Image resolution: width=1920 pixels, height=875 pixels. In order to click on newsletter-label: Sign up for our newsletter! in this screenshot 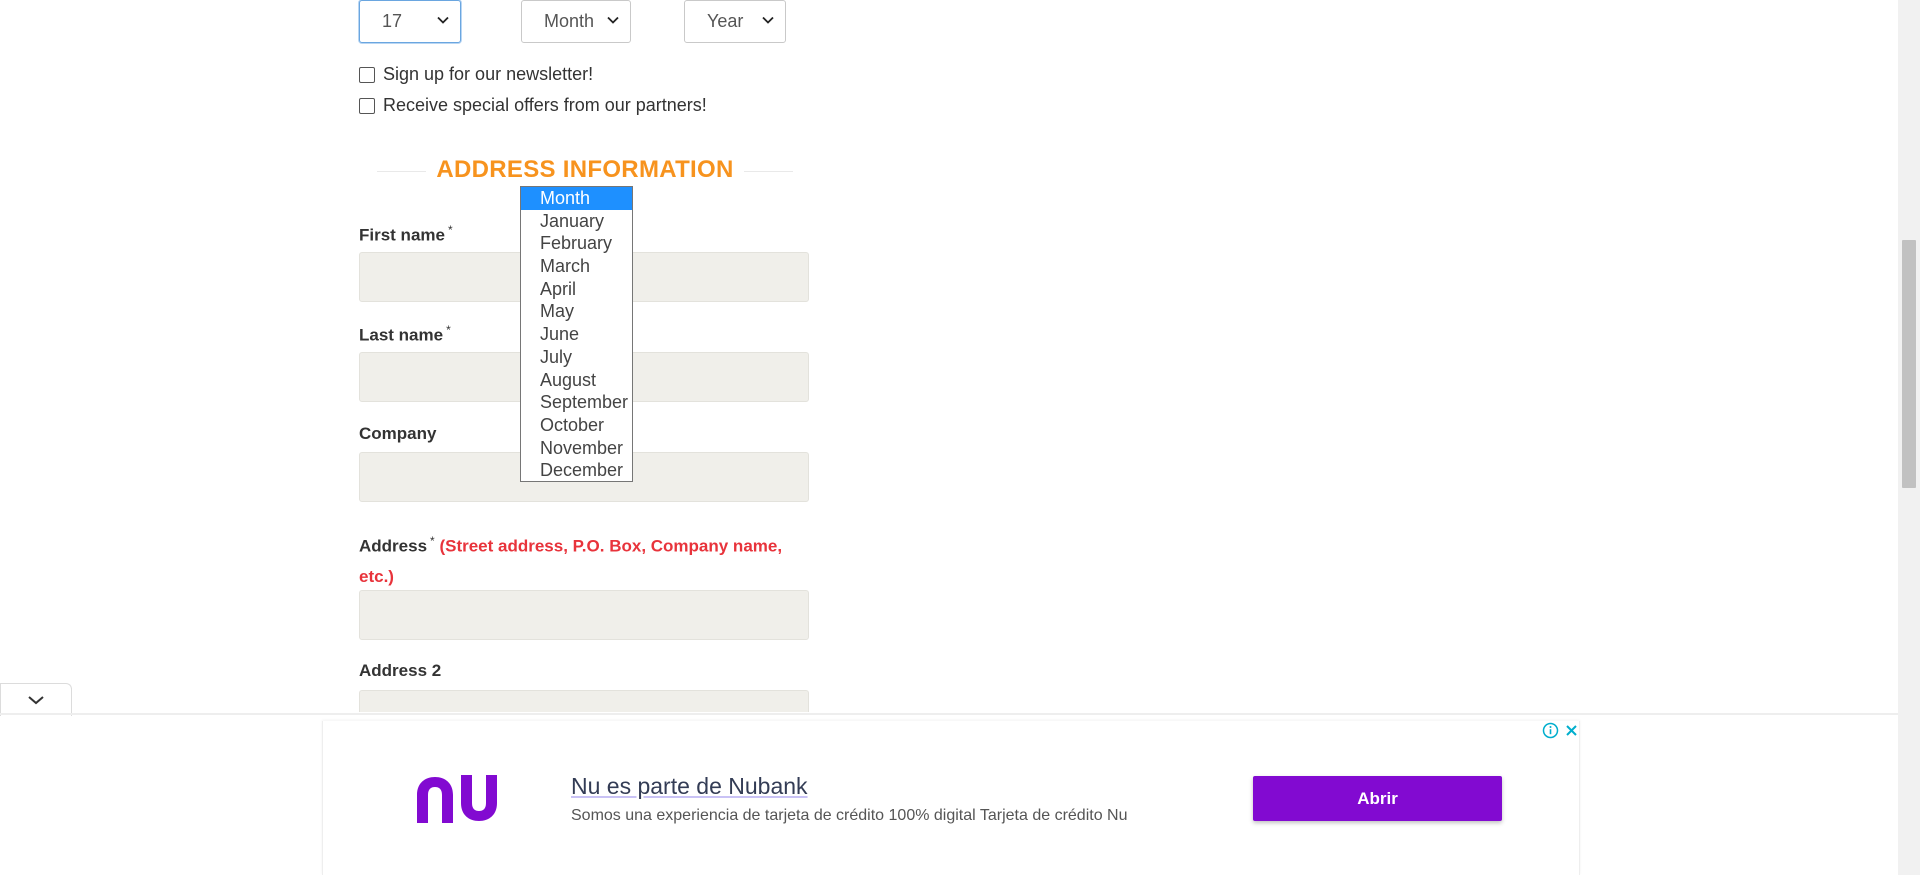, I will do `click(488, 74)`.